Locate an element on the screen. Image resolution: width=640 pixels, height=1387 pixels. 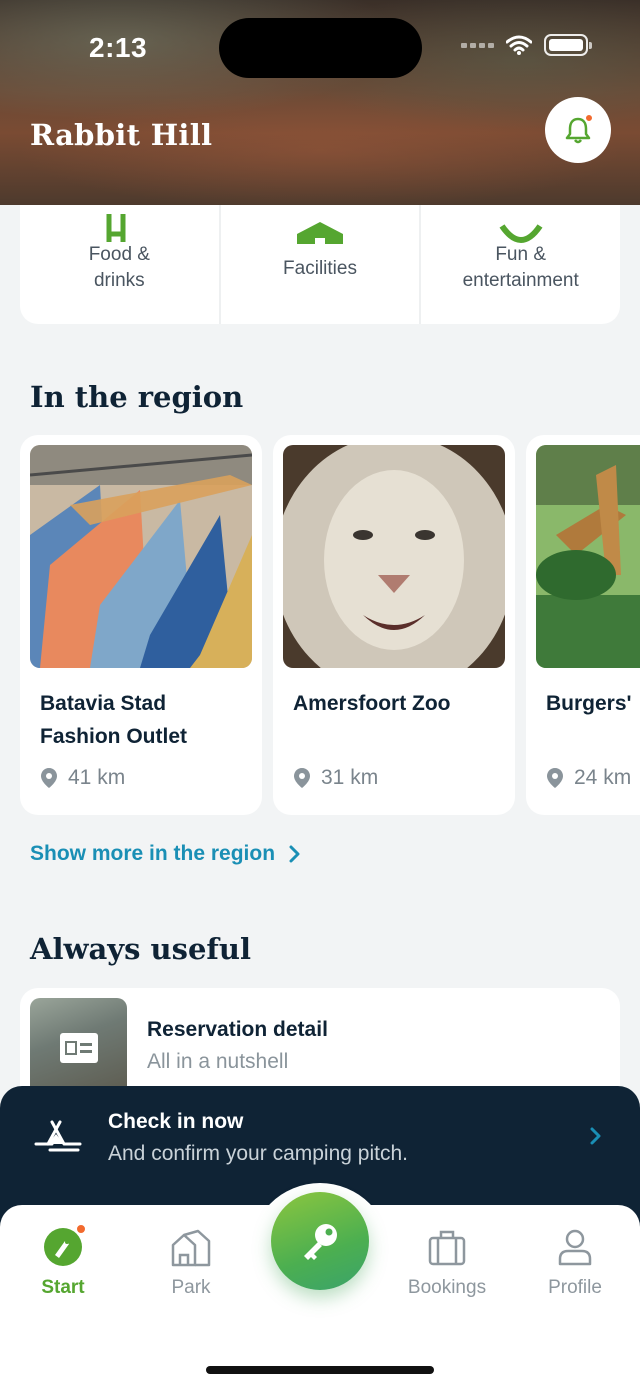
tab-bar: Start Park Bookings Profile is located at coordinates (320, 1285).